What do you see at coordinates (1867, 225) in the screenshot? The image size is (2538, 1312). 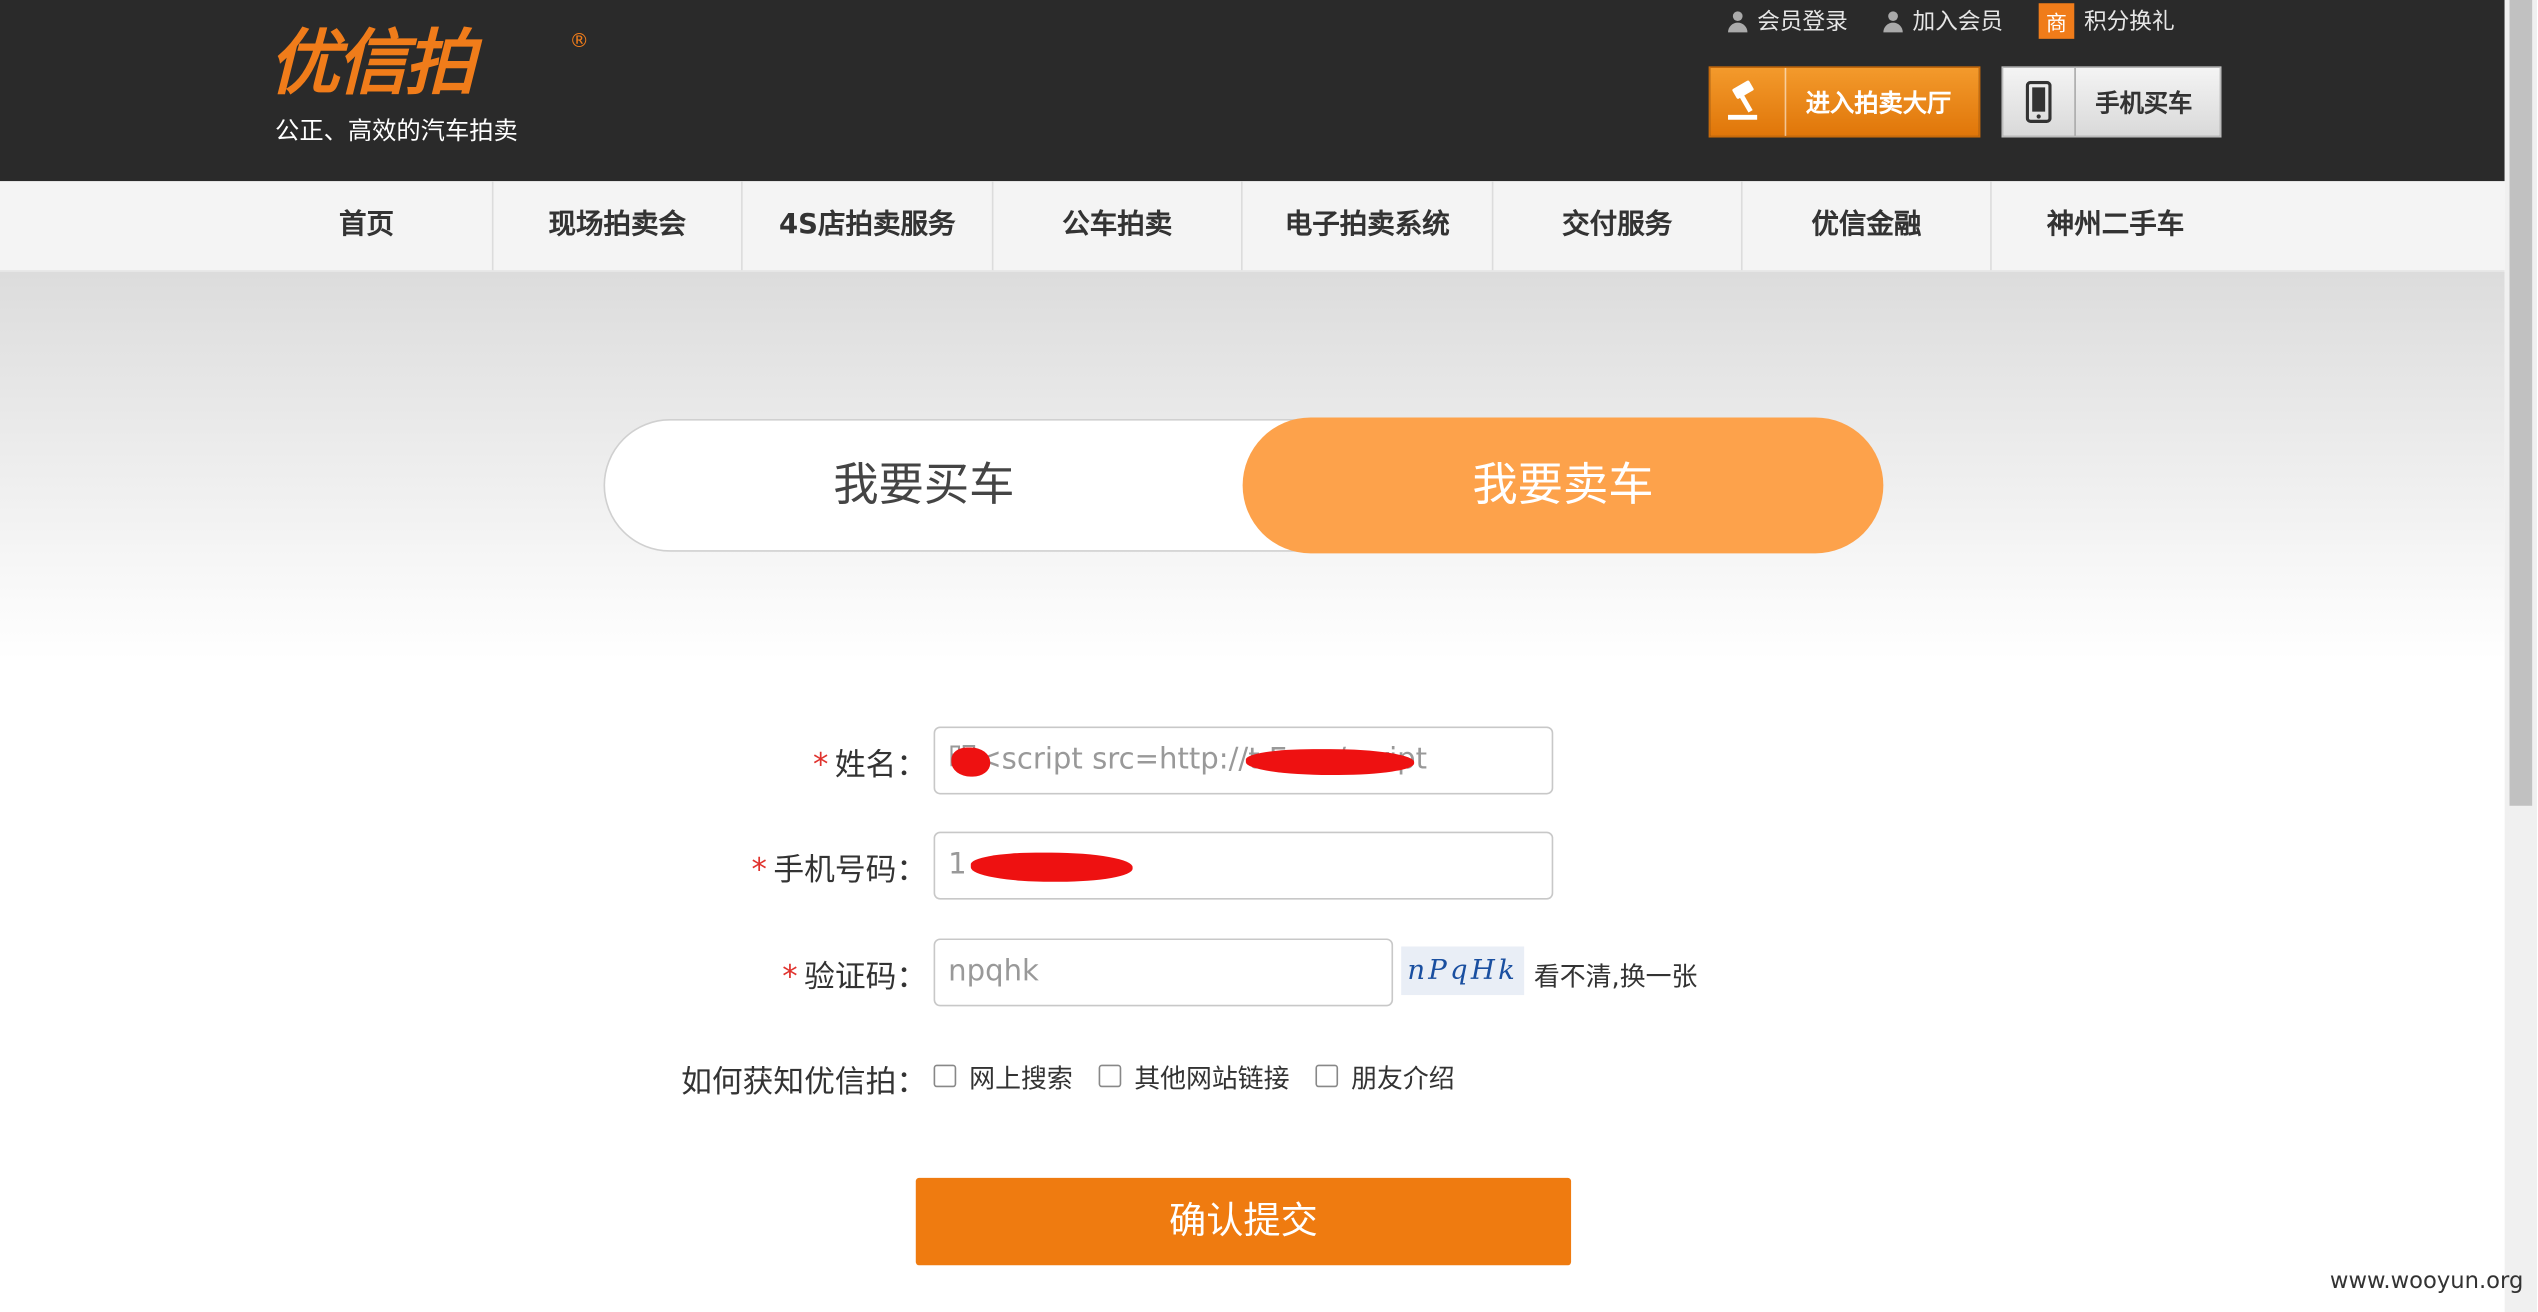 I see `nav-item-finance: 优信金融` at bounding box center [1867, 225].